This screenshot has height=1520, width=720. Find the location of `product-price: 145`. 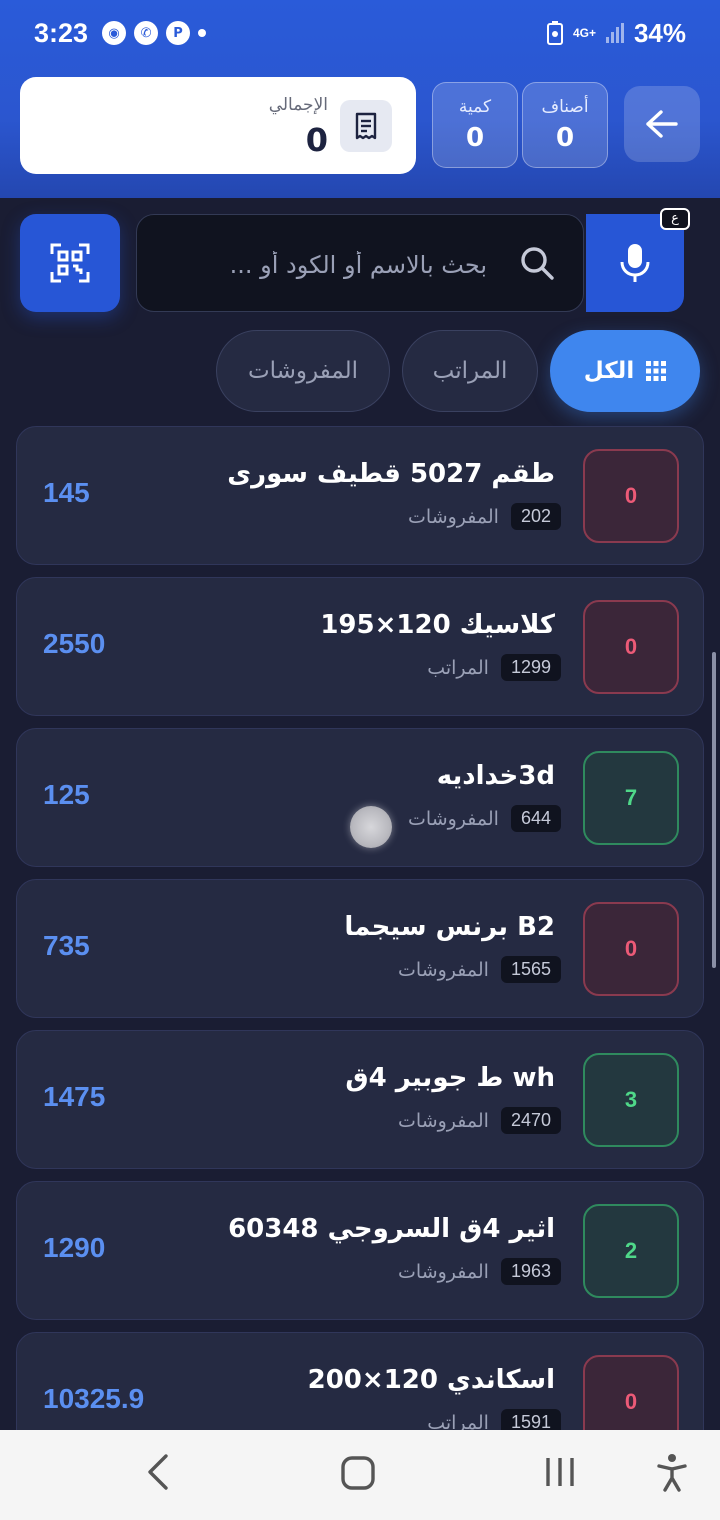

product-price: 145 is located at coordinates (66, 492).